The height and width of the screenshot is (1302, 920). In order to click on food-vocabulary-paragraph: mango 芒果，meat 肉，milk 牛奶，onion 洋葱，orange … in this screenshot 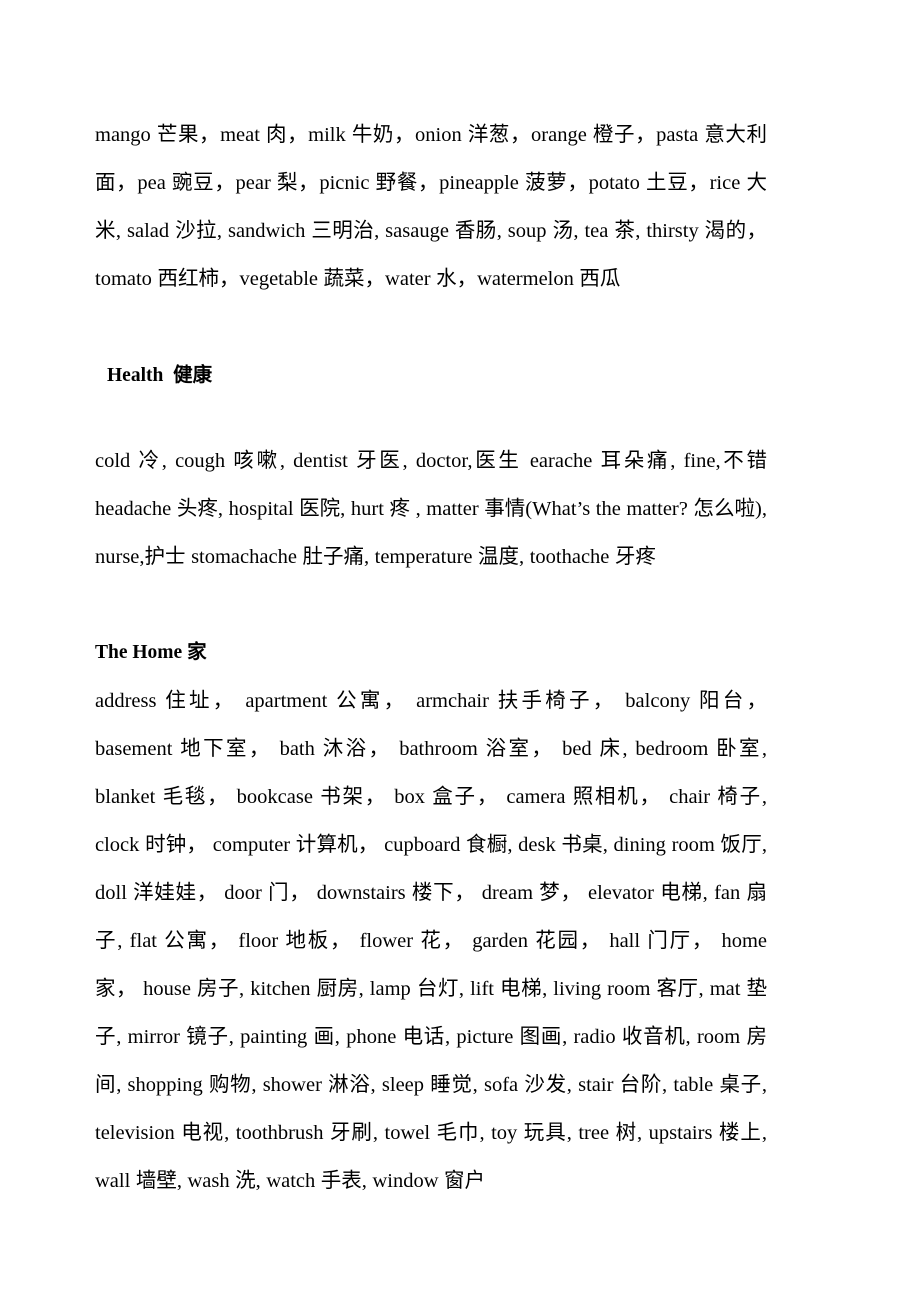, I will do `click(431, 207)`.